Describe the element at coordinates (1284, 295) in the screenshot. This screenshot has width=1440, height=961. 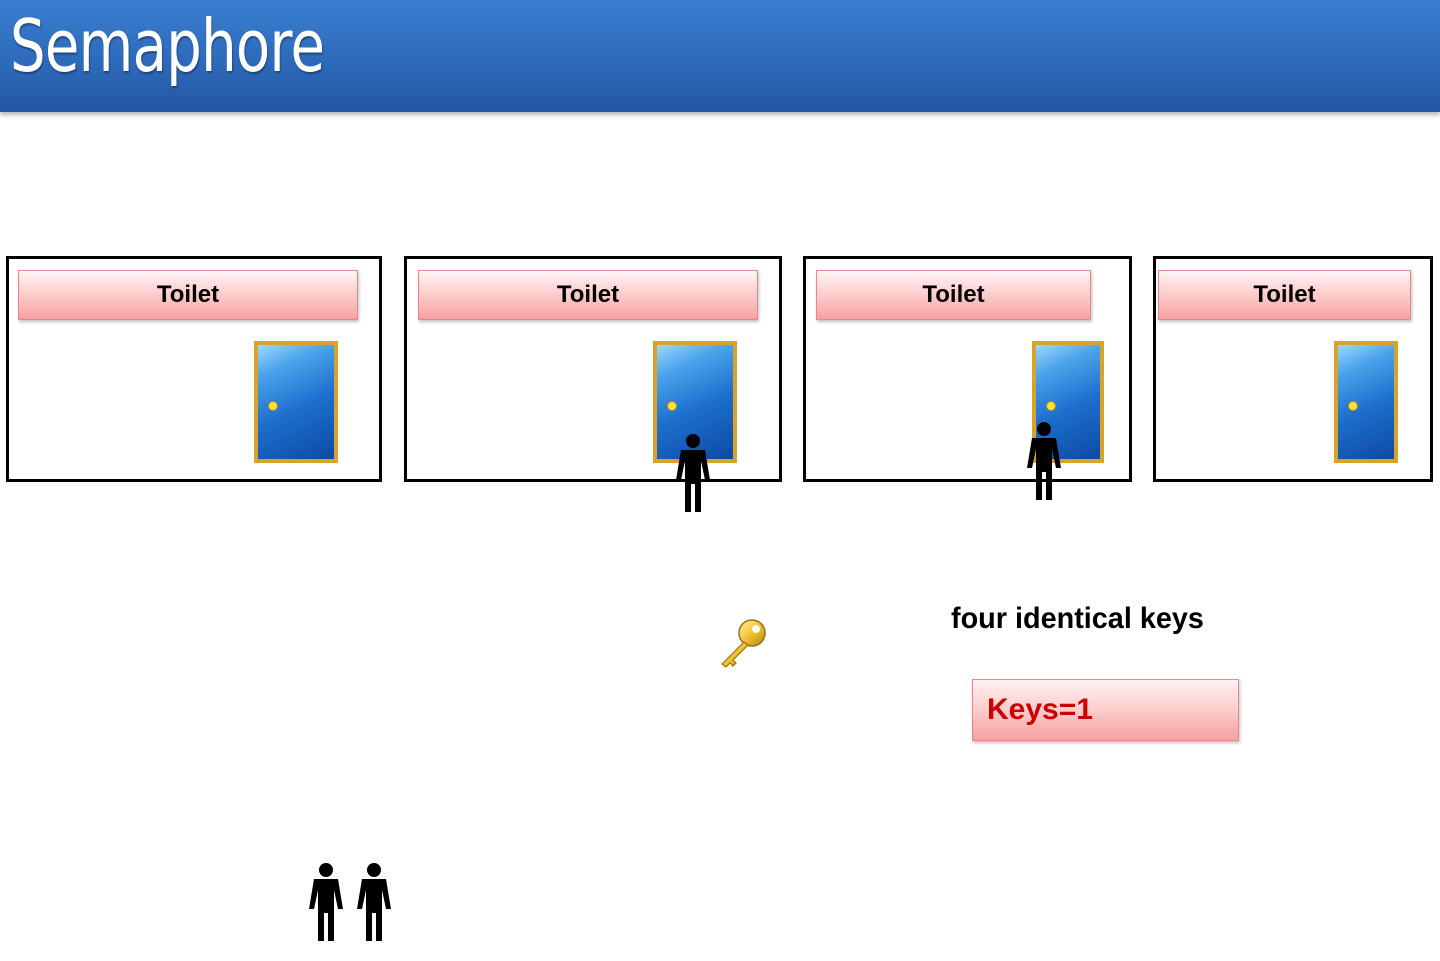
I see `toilet-sign-4: Toilet` at that location.